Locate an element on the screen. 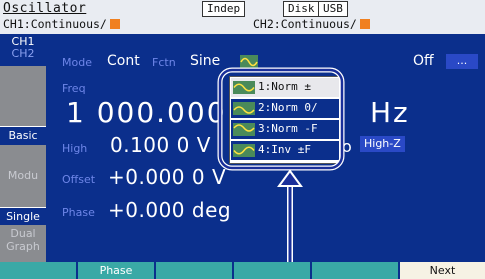  callout-arrow-head is located at coordinates (290, 178).